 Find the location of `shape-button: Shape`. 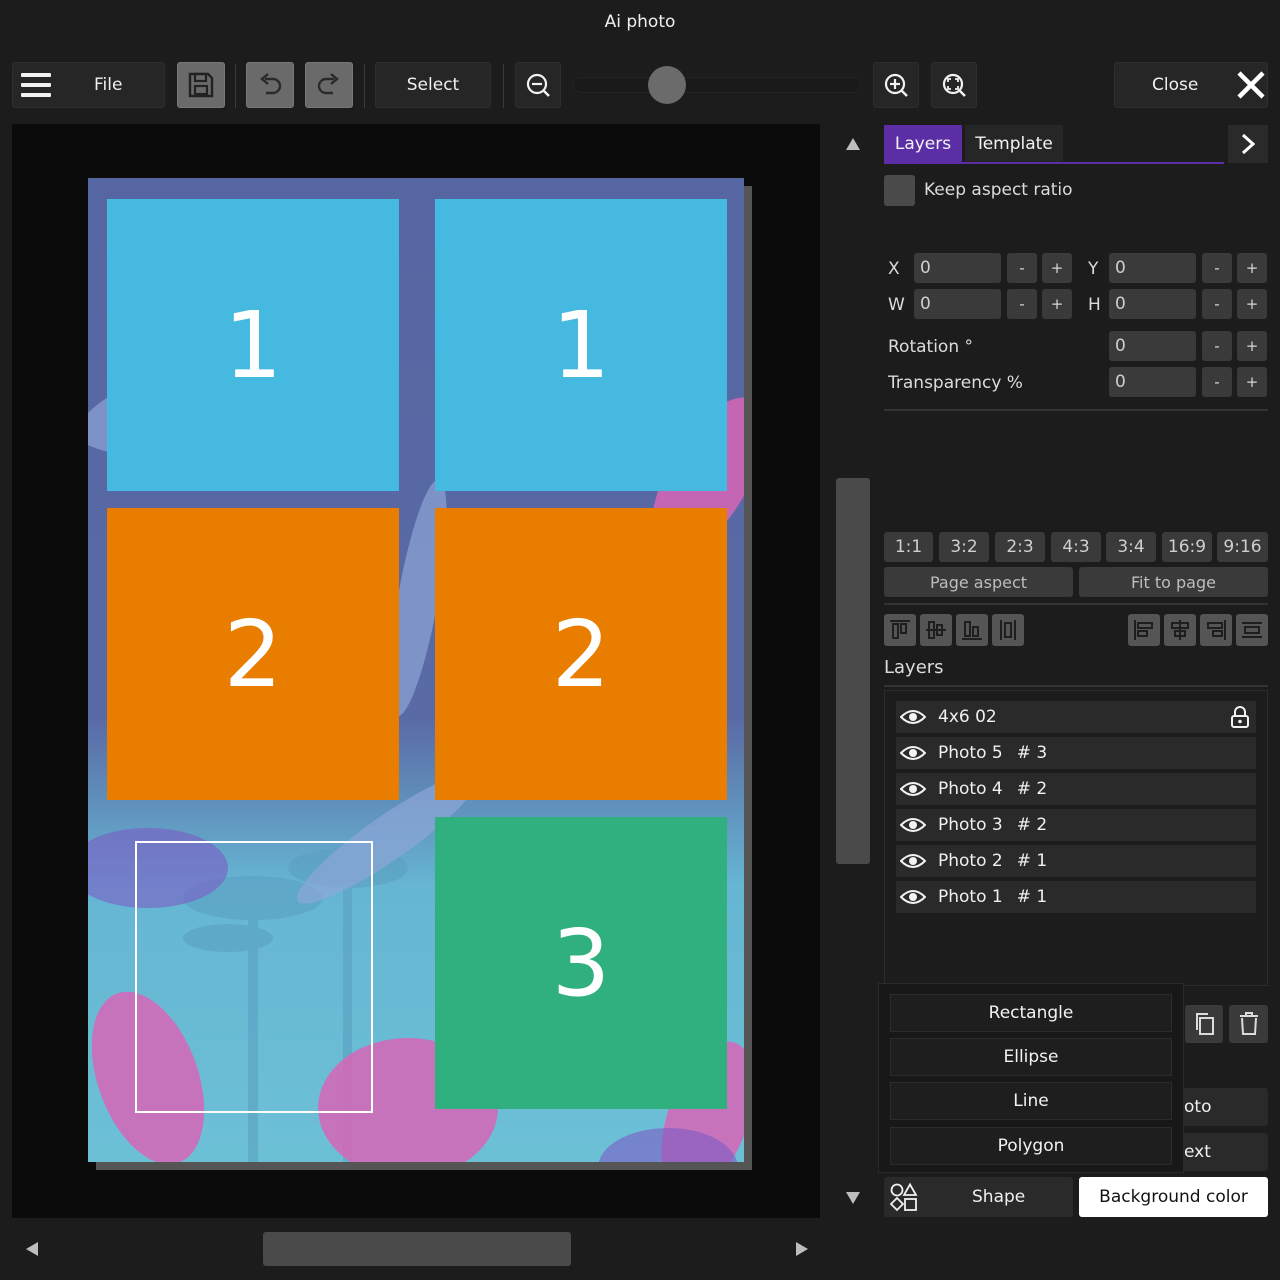

shape-button: Shape is located at coordinates (978, 1197).